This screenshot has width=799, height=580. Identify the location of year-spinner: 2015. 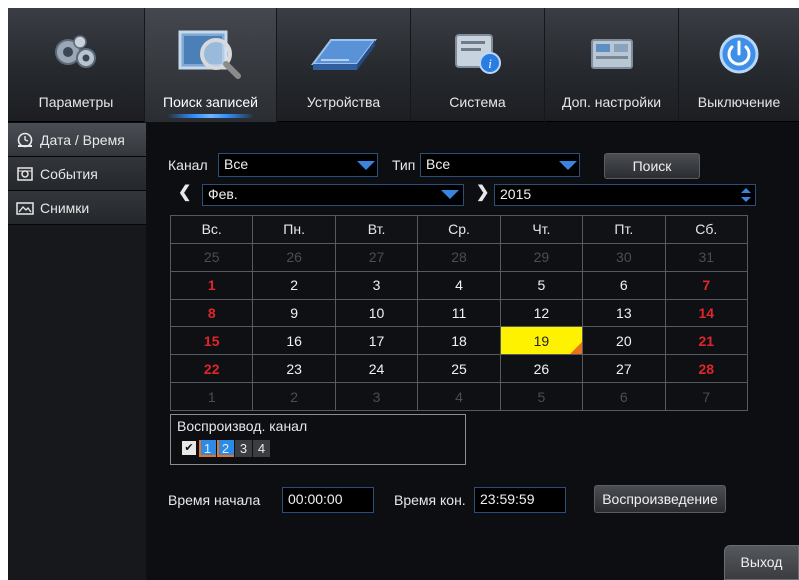
(625, 195).